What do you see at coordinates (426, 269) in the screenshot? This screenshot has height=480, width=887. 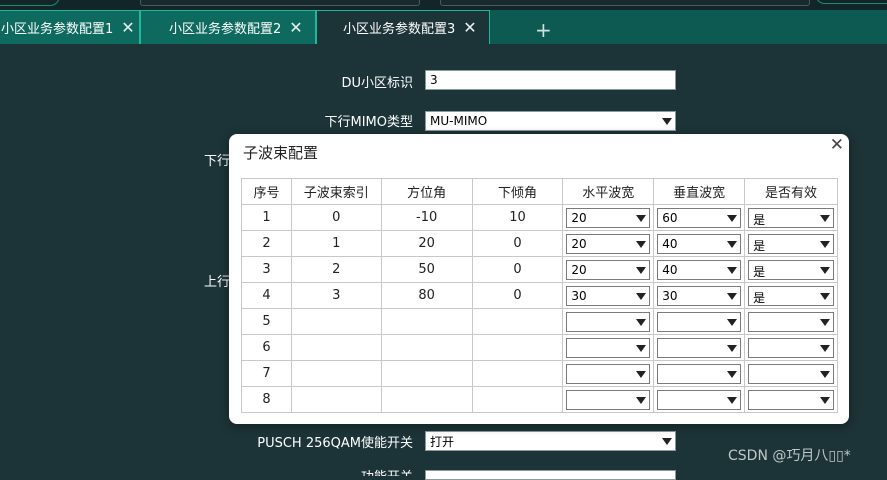 I see `cell-azimuth: 50` at bounding box center [426, 269].